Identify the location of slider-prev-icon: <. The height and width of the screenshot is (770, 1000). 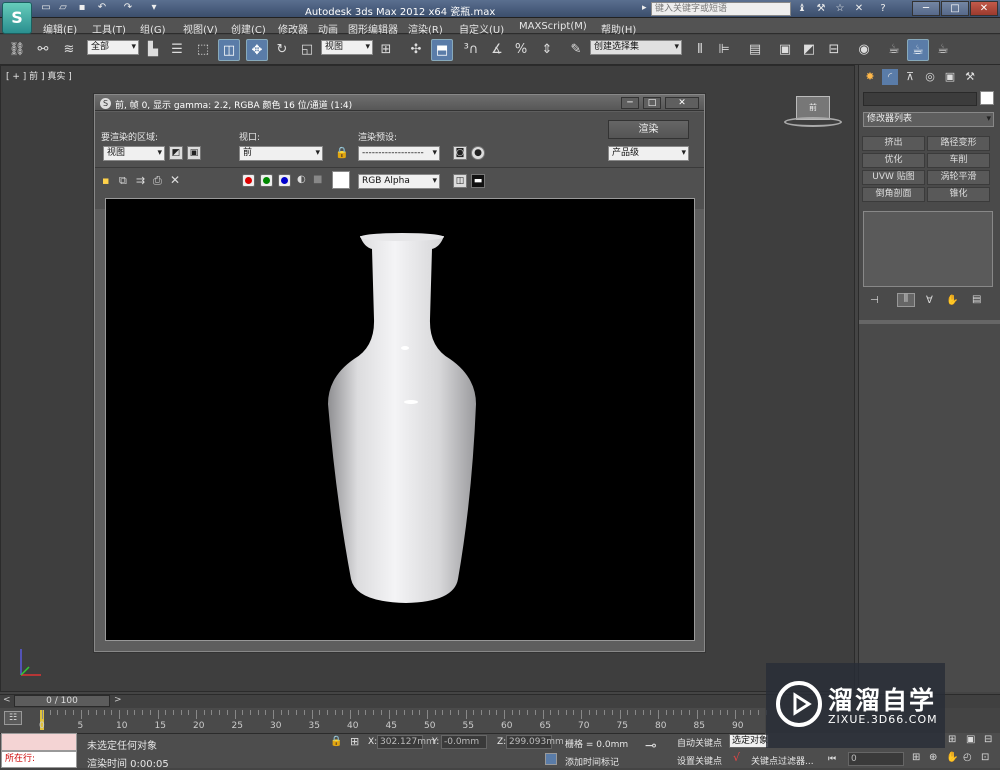
(7, 700).